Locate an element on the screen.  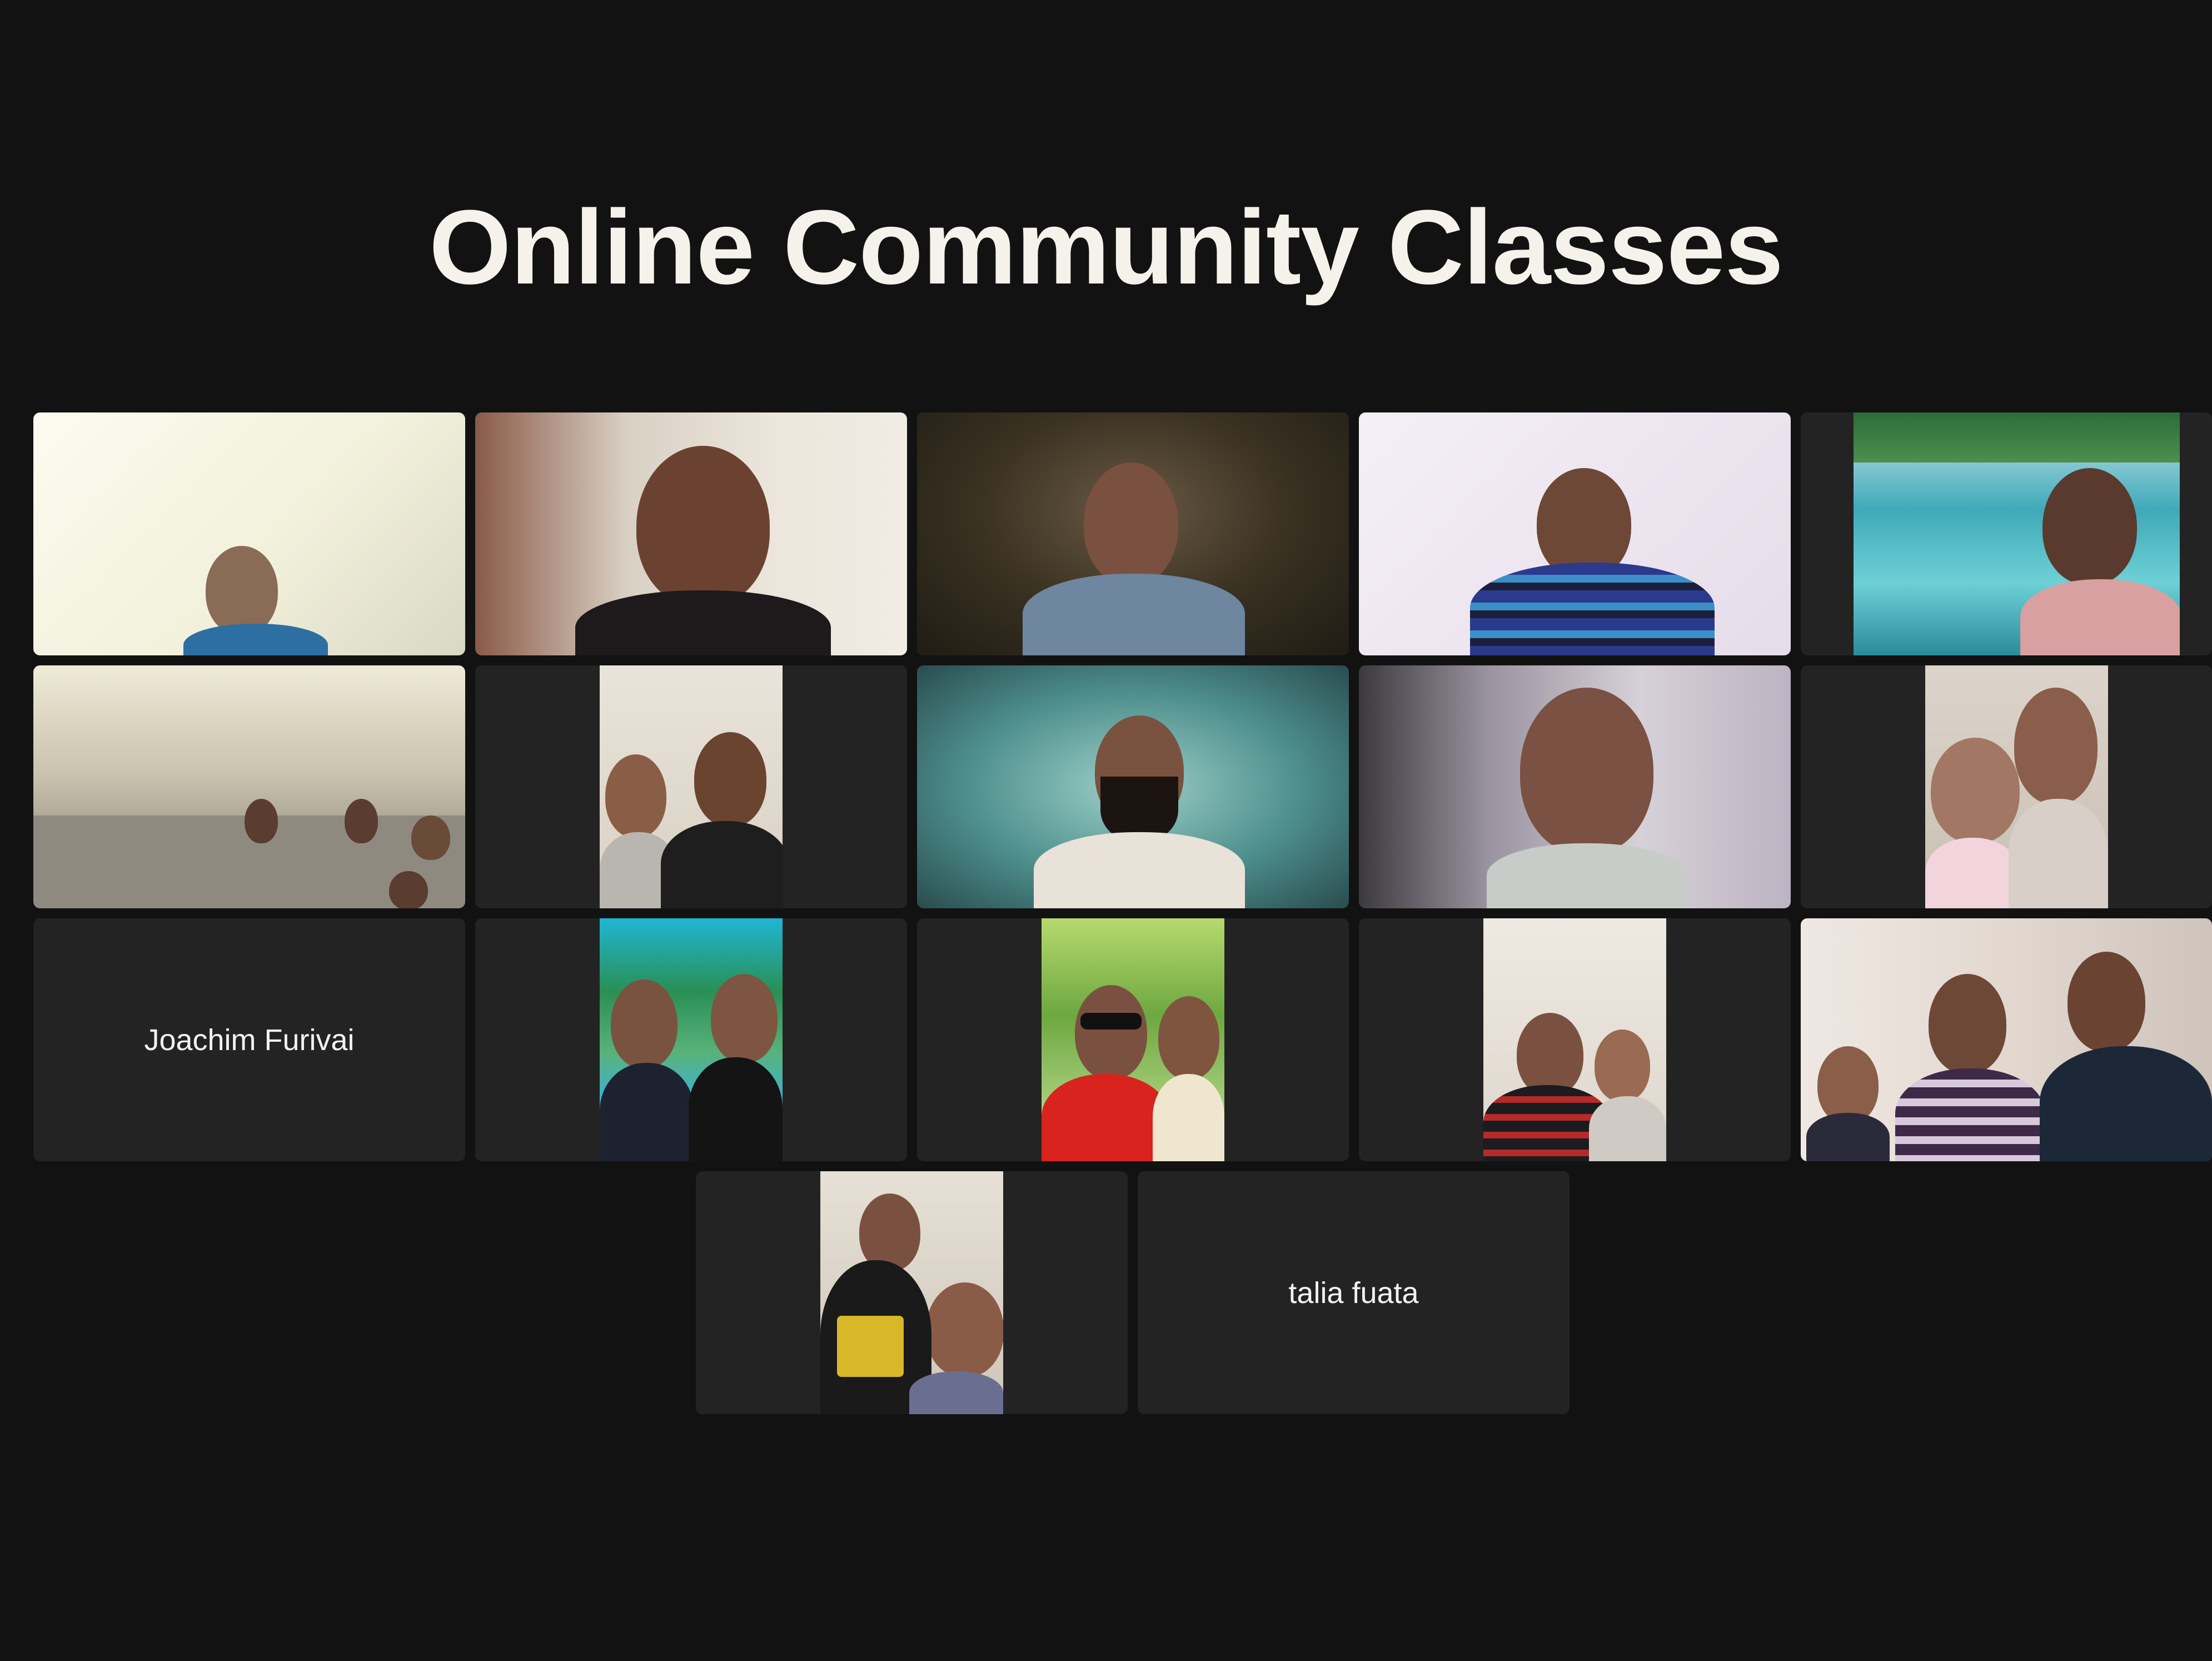
participant-name: Joachim Furivai is located at coordinates (250, 1040).